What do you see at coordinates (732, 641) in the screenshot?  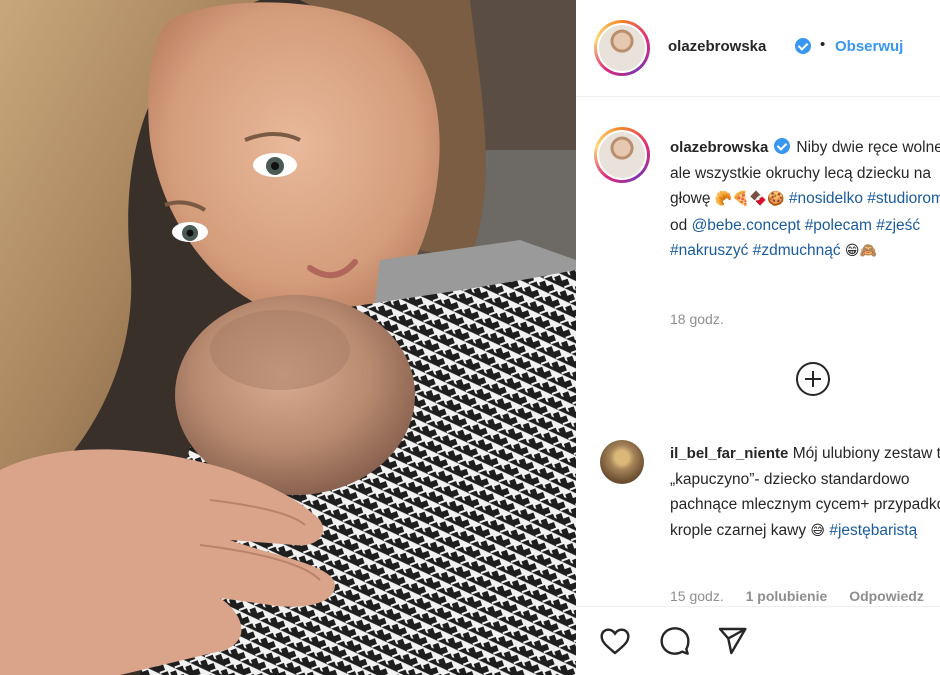 I see `paper-plane-icon` at bounding box center [732, 641].